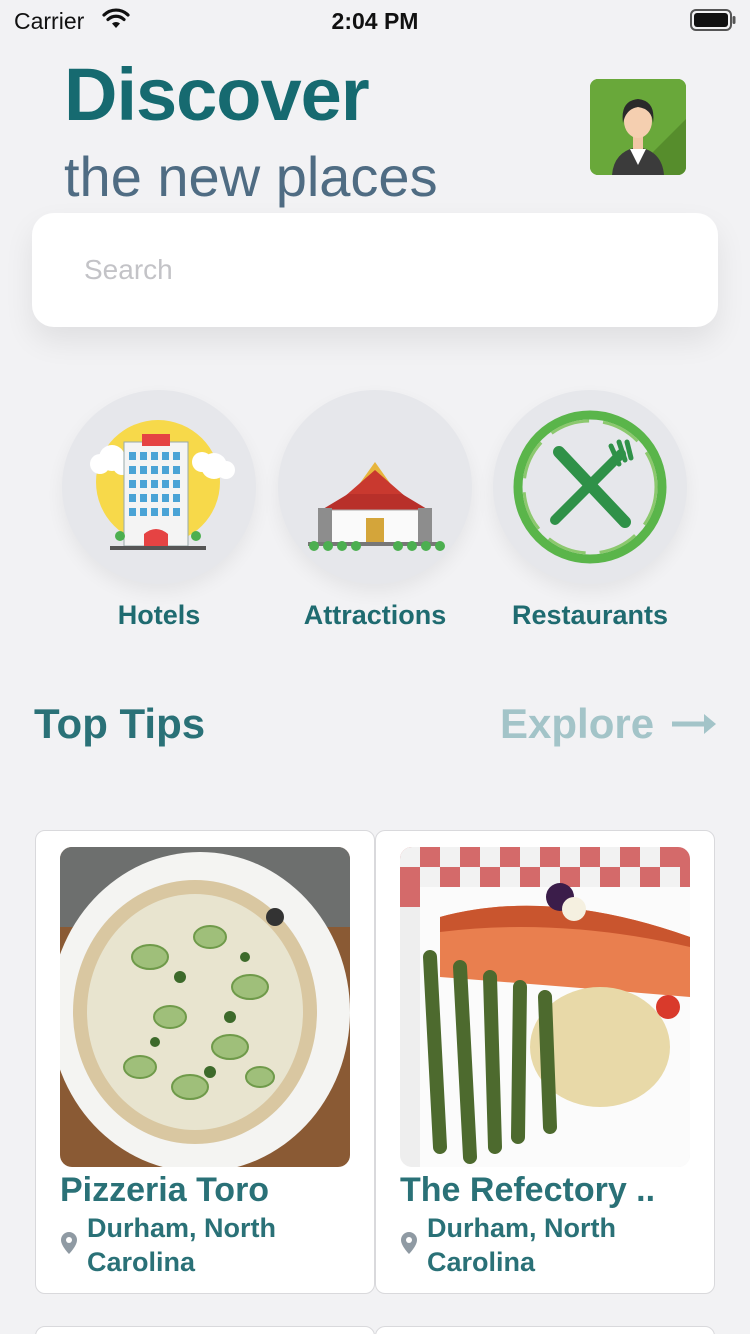 This screenshot has width=750, height=1334. What do you see at coordinates (375, 615) in the screenshot?
I see `category-label: Attractions` at bounding box center [375, 615].